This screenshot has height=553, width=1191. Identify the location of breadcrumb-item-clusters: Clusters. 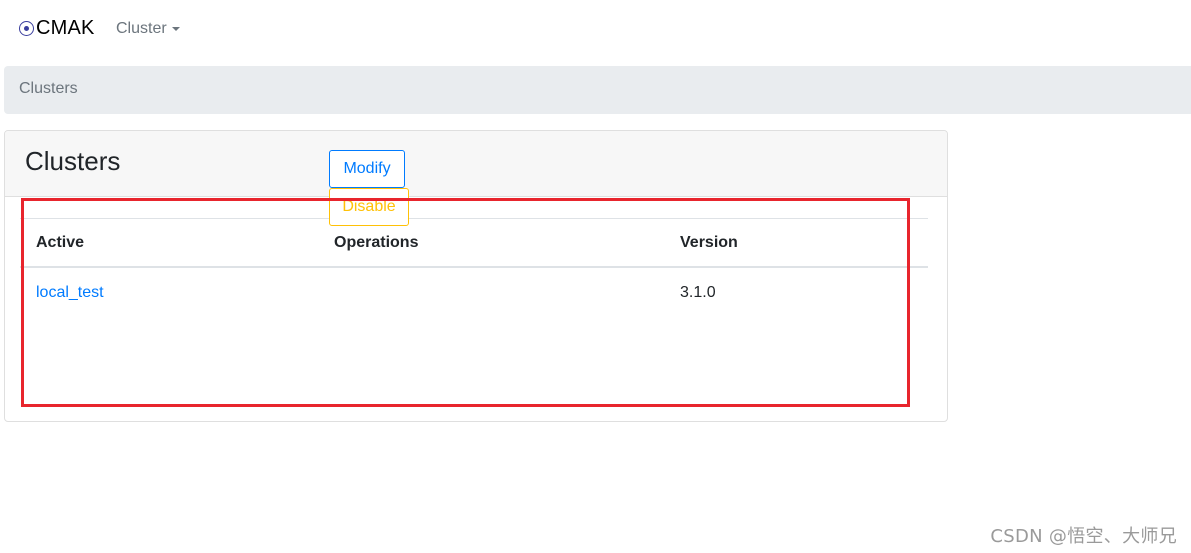
(48, 88).